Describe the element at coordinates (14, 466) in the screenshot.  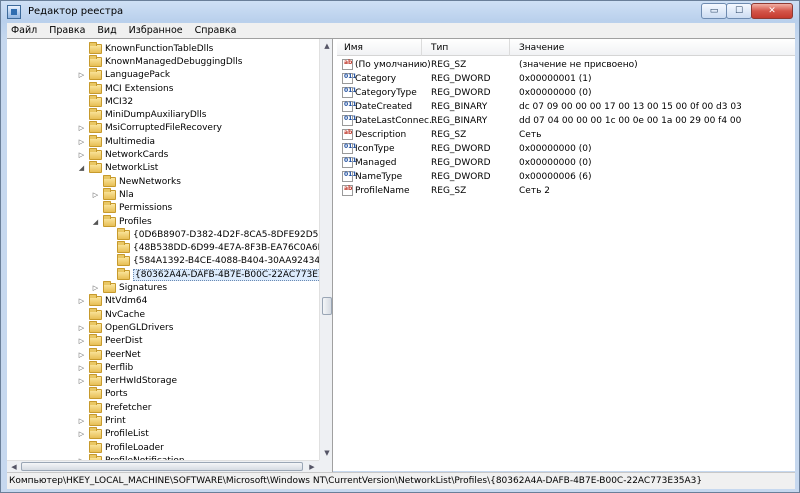
I see `scroll-left-icon: ◀` at that location.